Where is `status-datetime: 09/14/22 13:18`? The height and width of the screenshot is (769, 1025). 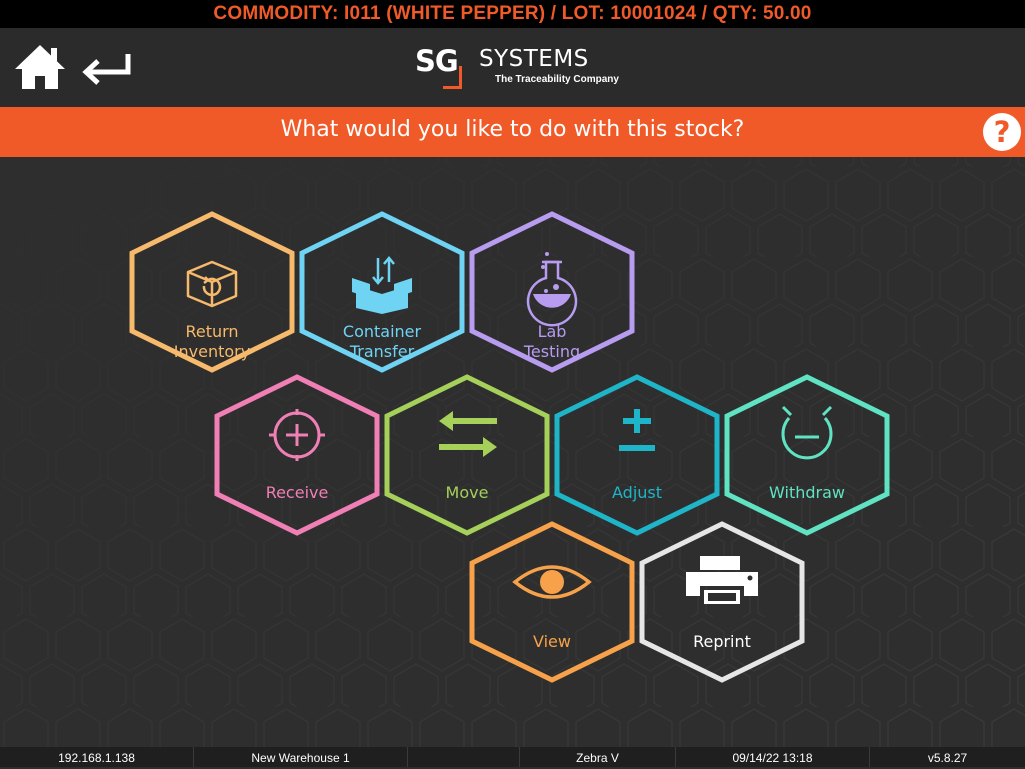
status-datetime: 09/14/22 13:18 is located at coordinates (773, 757).